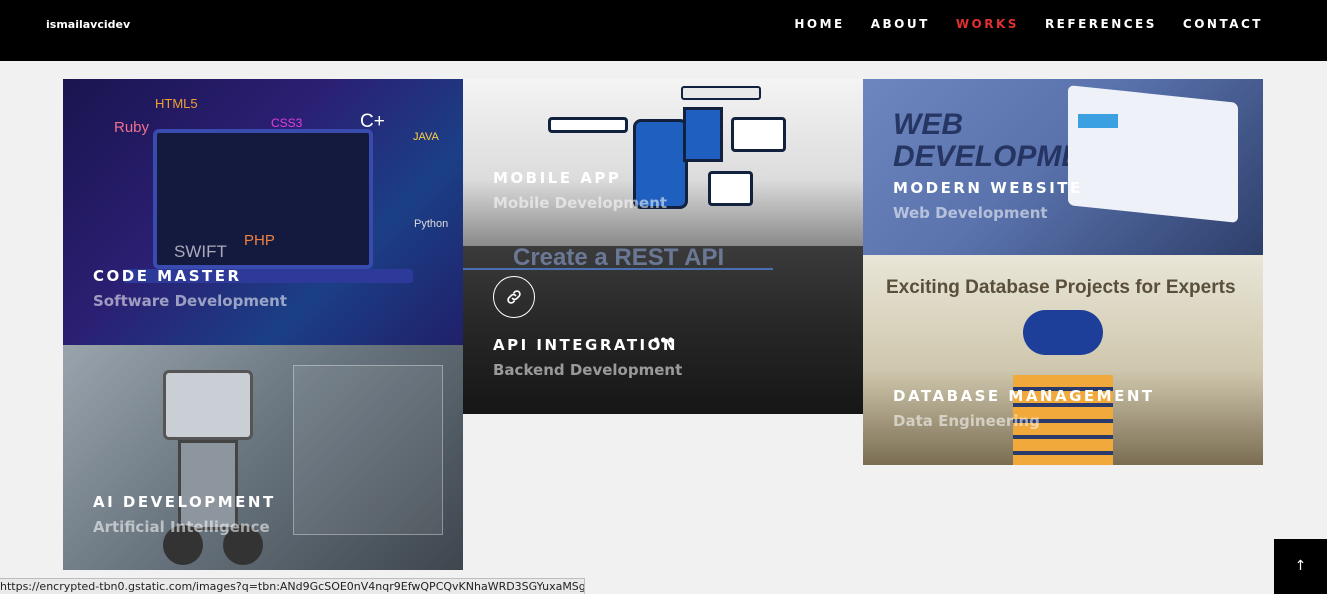 Image resolution: width=1327 pixels, height=594 pixels. Describe the element at coordinates (966, 421) in the screenshot. I see `work-subtitle: Data Engineering` at that location.